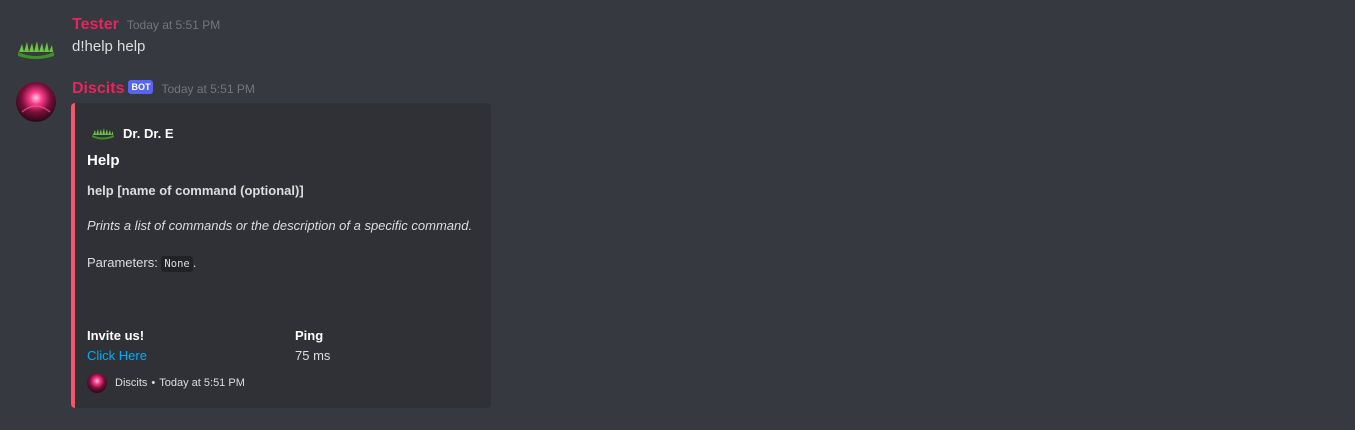 The image size is (1355, 430). What do you see at coordinates (95, 25) in the screenshot?
I see `author-name: Tester` at bounding box center [95, 25].